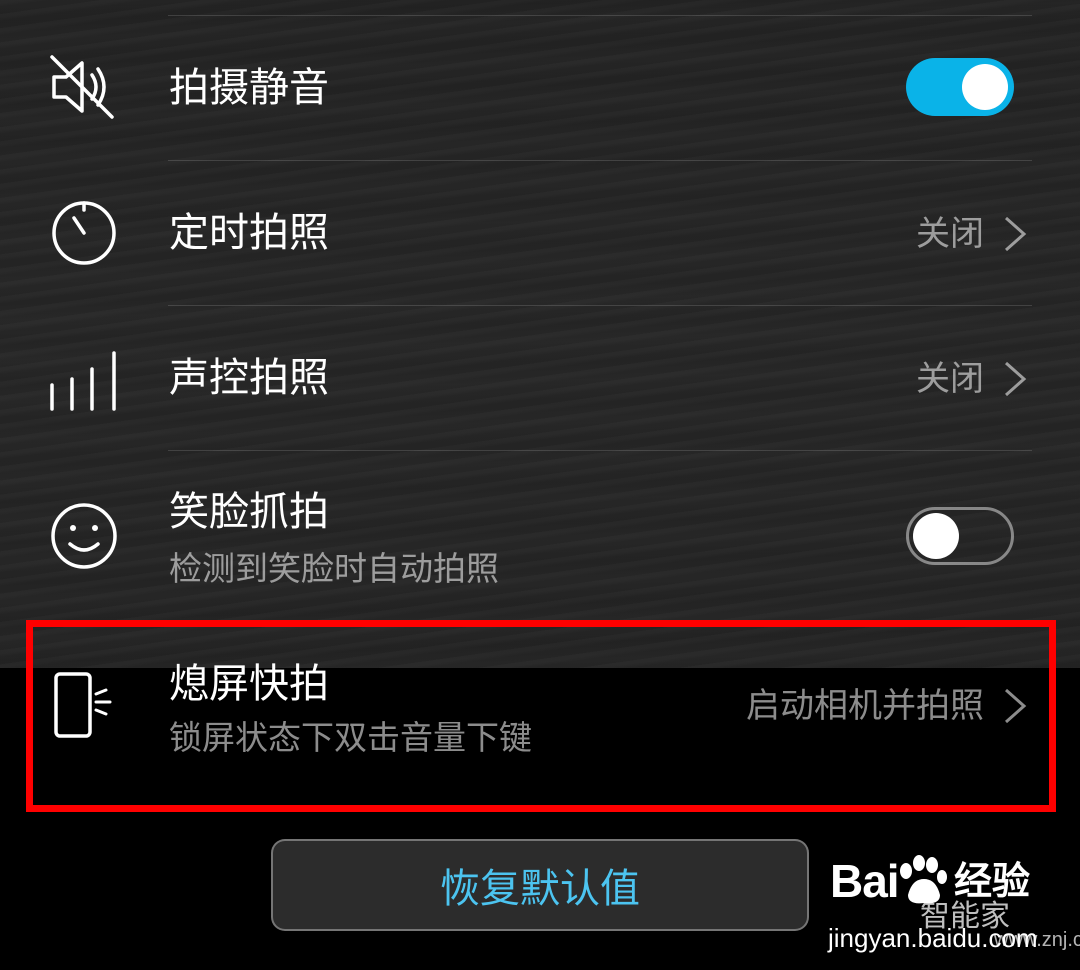 This screenshot has height=970, width=1080. I want to click on audio-bars-icon, so click(84, 381).